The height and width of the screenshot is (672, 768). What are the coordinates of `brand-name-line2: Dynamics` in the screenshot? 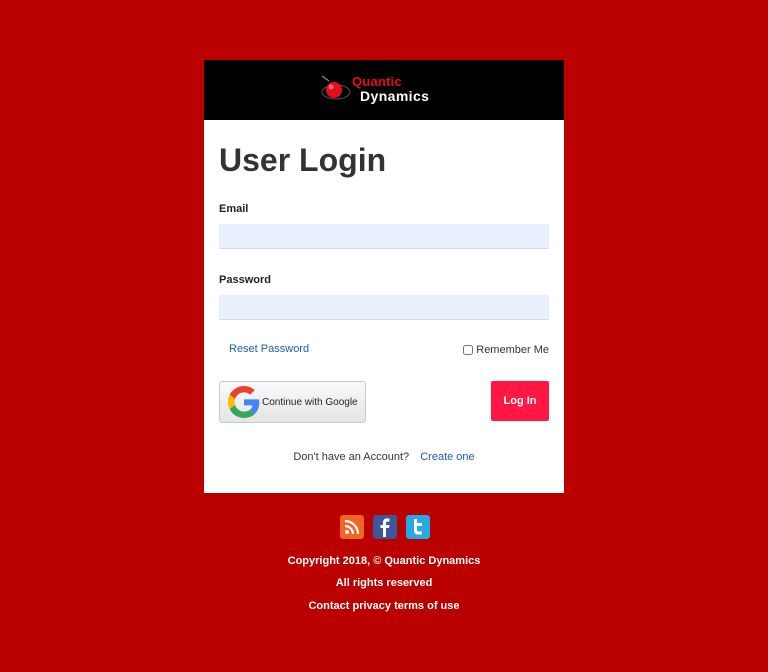 It's located at (395, 96).